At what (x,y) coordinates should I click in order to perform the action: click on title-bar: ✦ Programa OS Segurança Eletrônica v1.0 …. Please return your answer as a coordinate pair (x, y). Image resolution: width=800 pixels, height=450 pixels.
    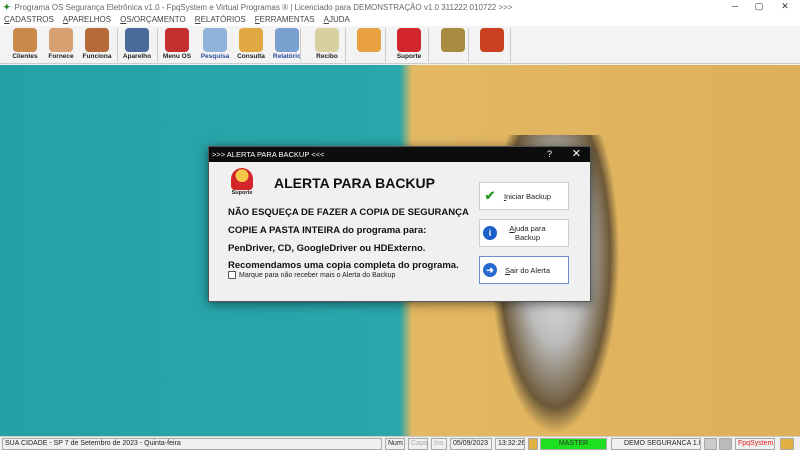
    Looking at the image, I should click on (400, 7).